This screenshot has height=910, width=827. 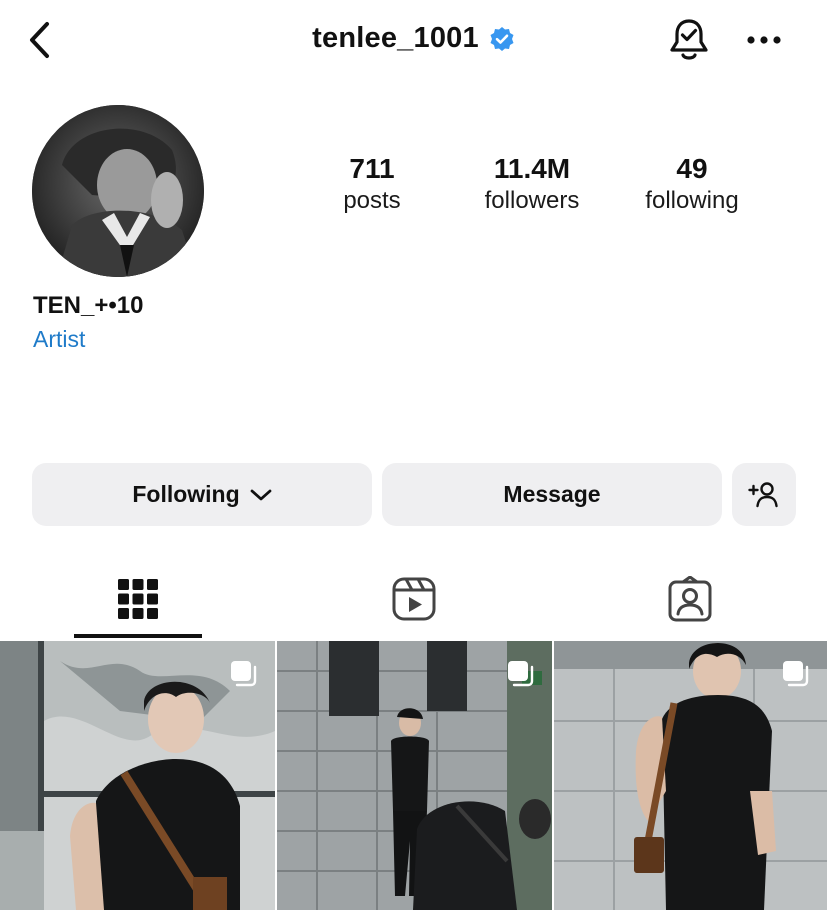 I want to click on tab-reels, so click(x=414, y=599).